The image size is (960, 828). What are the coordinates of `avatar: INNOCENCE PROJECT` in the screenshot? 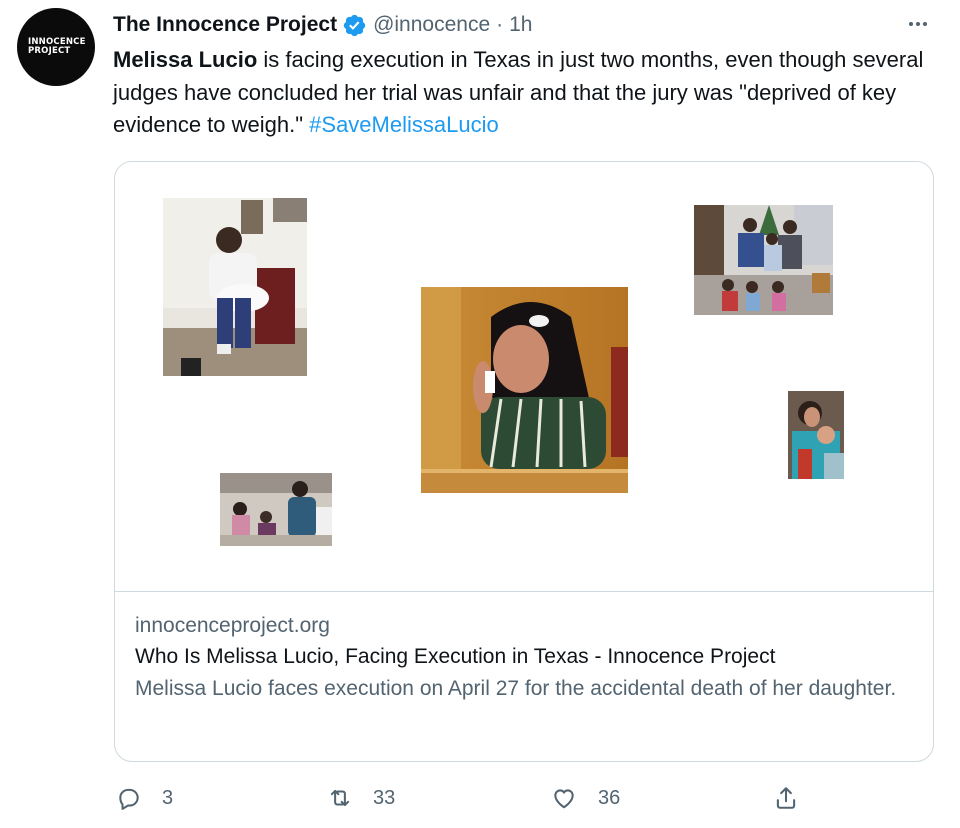 It's located at (56, 47).